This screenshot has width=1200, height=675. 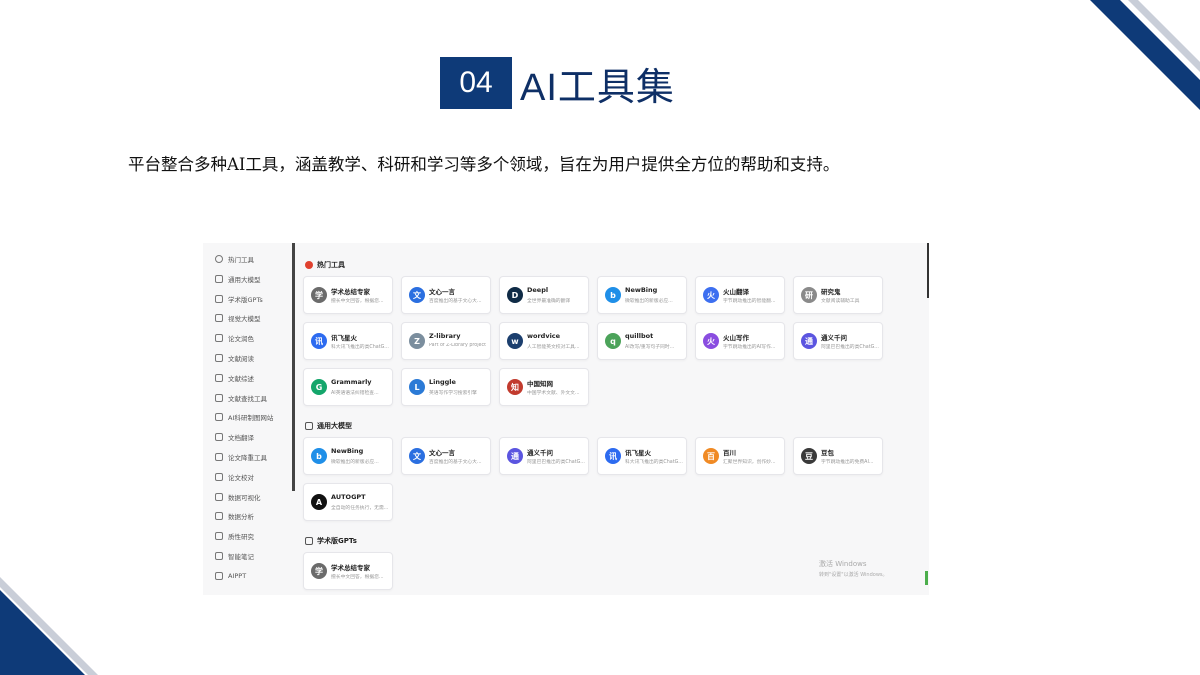 I want to click on sidebar-item: 文献综述, so click(x=234, y=378).